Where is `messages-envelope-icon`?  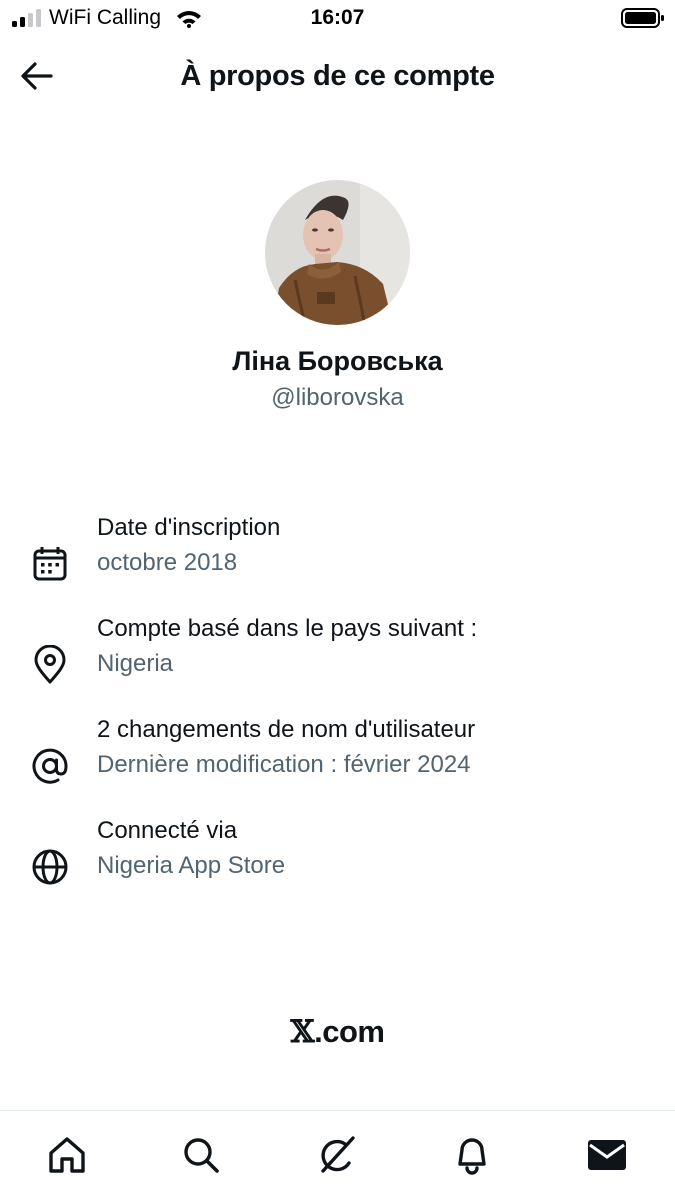
messages-envelope-icon is located at coordinates (607, 1155).